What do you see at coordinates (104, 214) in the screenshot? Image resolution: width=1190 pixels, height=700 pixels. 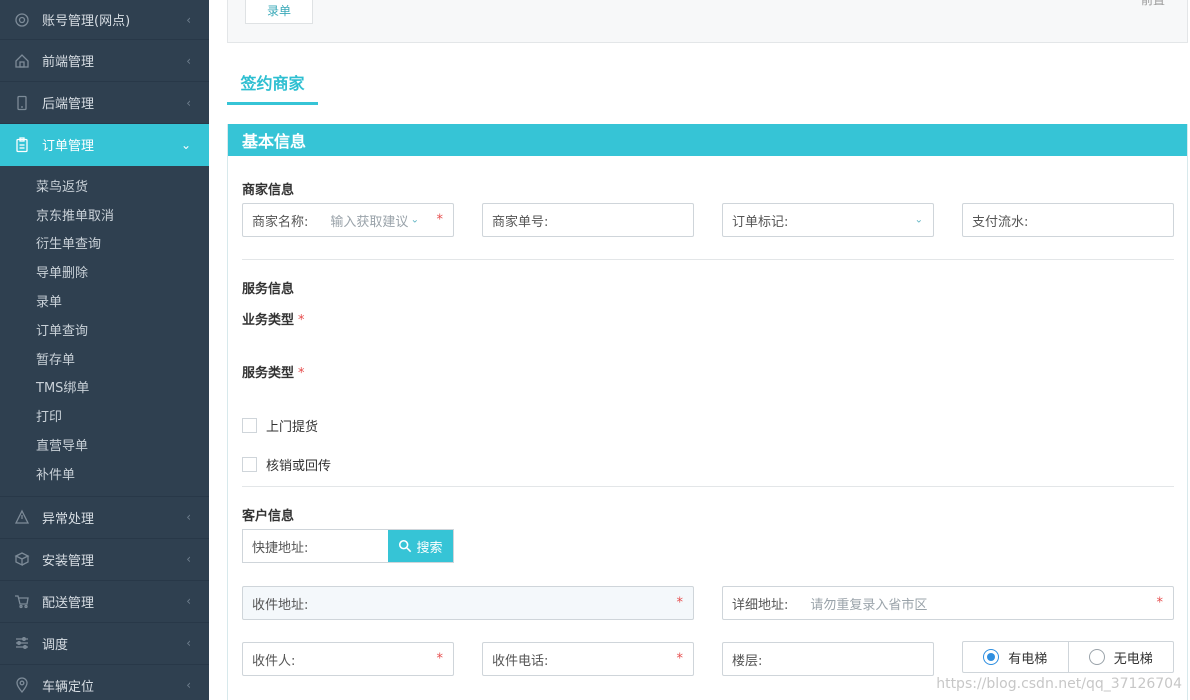 I see `submenu-item: 京东推单取消` at bounding box center [104, 214].